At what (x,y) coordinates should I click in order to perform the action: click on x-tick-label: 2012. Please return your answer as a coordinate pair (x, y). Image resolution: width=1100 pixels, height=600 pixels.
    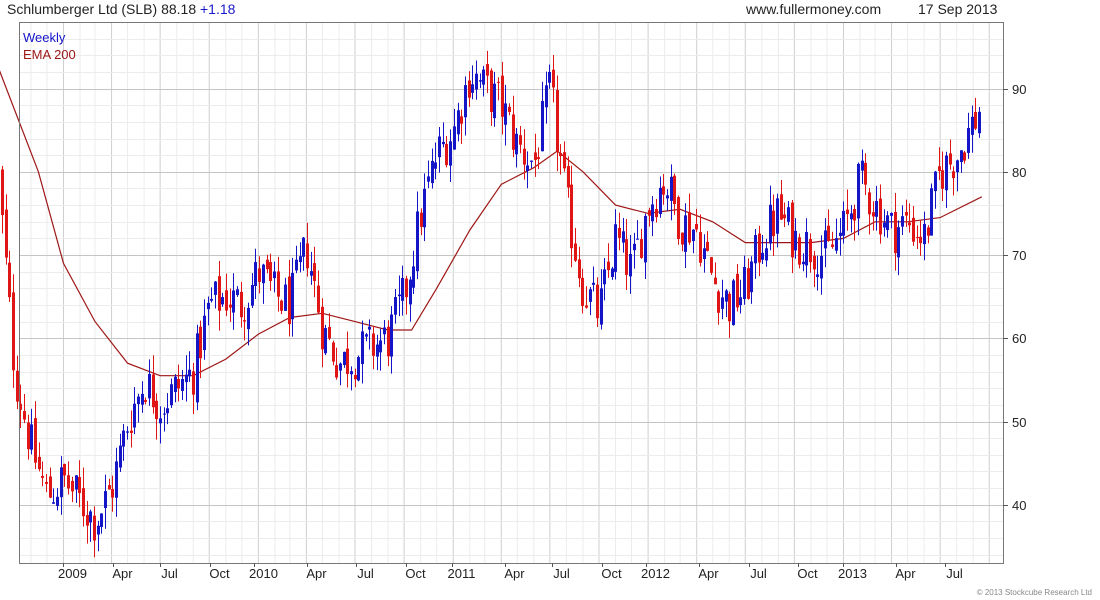
    Looking at the image, I should click on (655, 573).